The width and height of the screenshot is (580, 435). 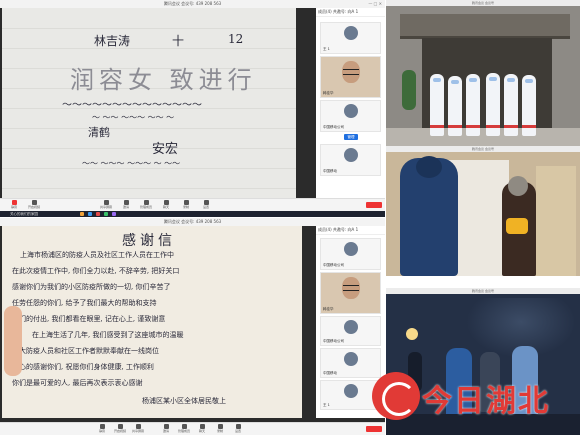 I want to click on hand-holding-letter, so click(x=13, y=341).